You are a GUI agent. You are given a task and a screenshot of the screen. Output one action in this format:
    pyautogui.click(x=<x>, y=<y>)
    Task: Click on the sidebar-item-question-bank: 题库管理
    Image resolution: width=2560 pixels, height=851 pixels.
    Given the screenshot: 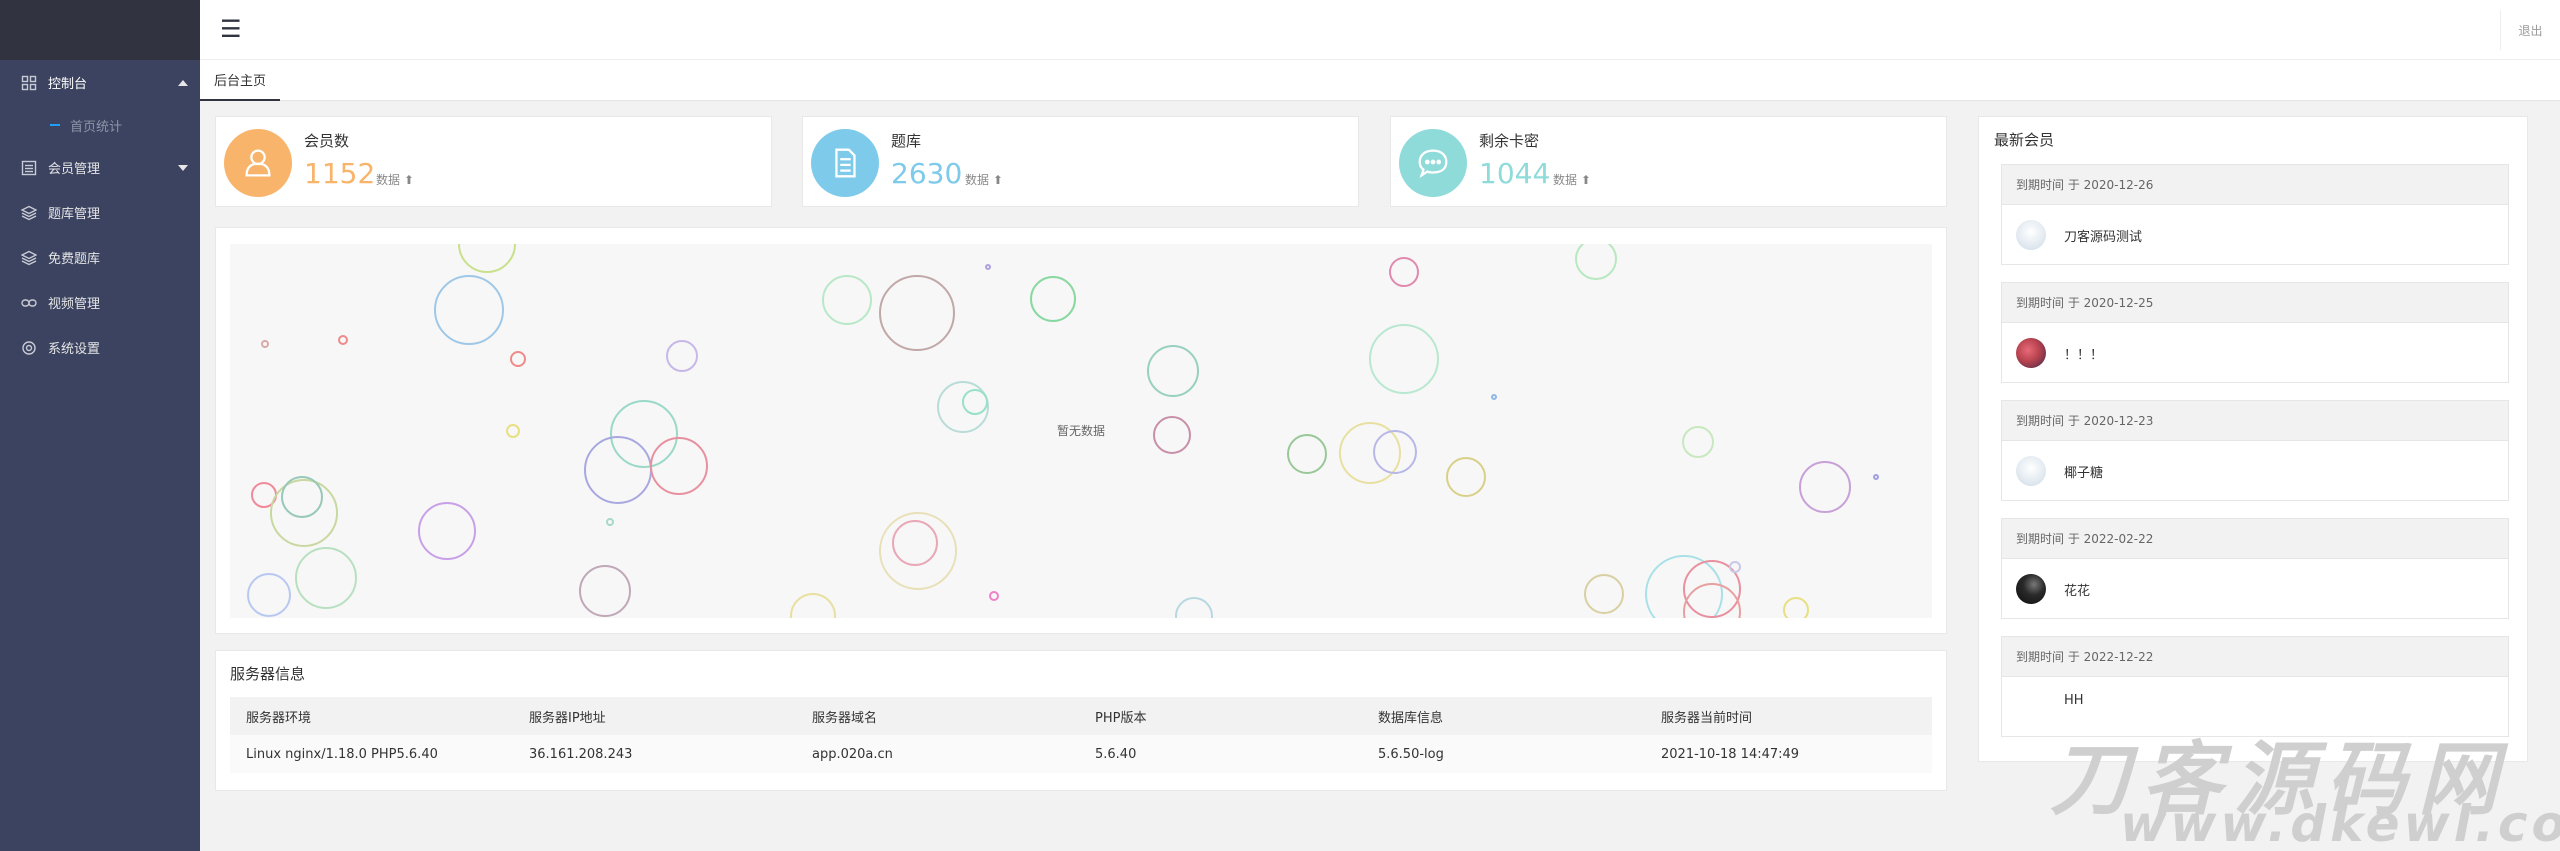 What is the action you would take?
    pyautogui.click(x=100, y=212)
    